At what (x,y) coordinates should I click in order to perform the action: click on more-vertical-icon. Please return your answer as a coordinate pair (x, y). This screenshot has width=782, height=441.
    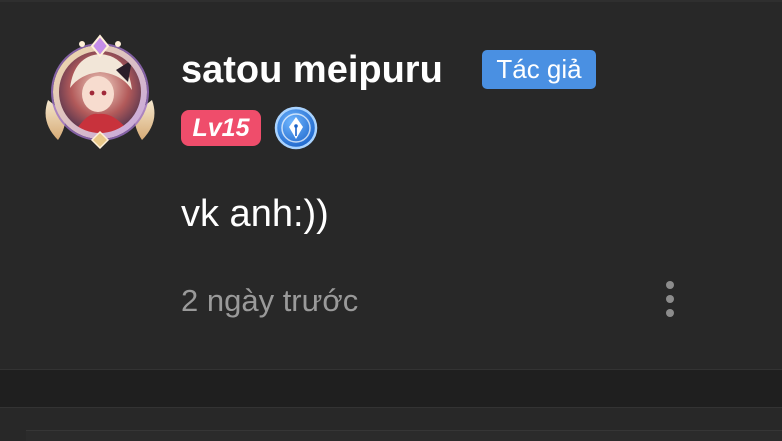
    Looking at the image, I should click on (670, 285).